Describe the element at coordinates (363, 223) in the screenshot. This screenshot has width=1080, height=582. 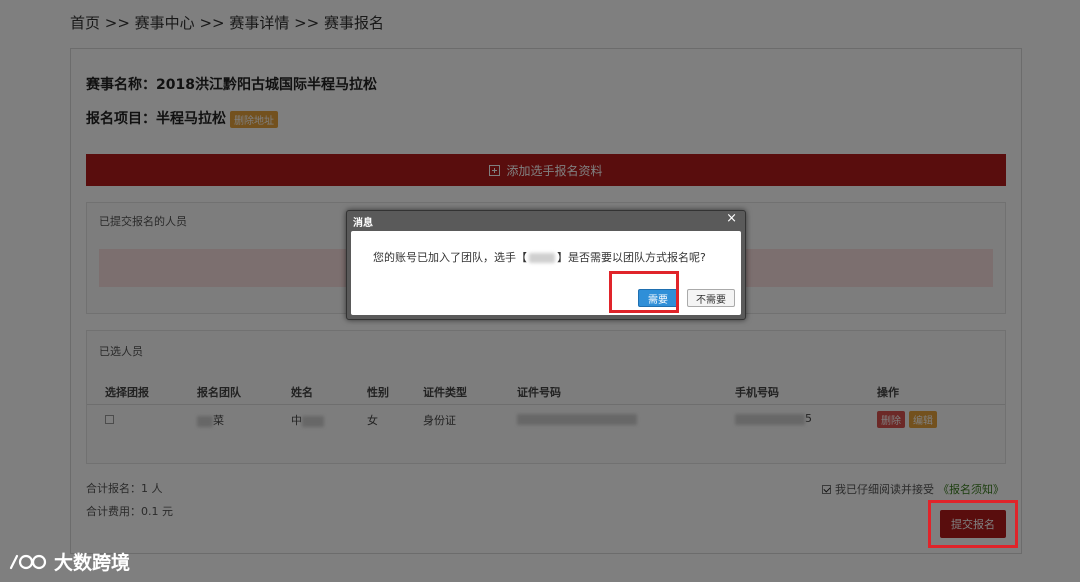
I see `dialog-title: 消息` at that location.